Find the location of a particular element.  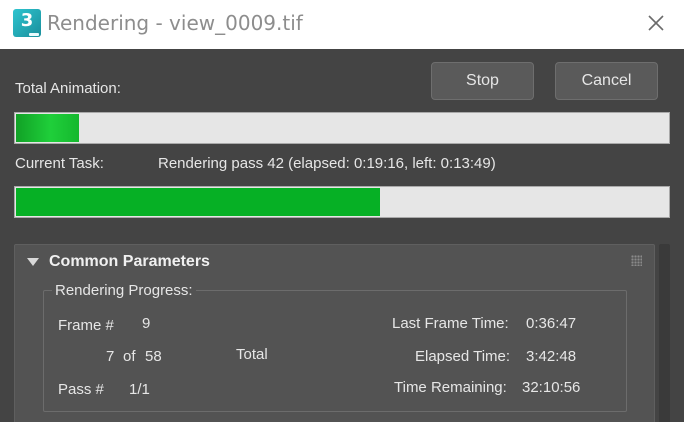

app-icon-accent is located at coordinates (34, 34).